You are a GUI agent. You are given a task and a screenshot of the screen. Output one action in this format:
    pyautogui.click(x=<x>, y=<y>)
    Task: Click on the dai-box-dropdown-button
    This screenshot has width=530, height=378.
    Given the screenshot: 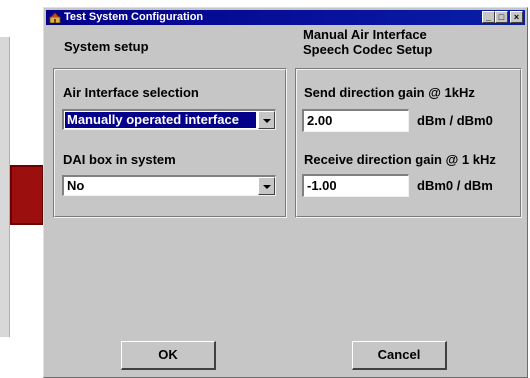 What is the action you would take?
    pyautogui.click(x=266, y=186)
    